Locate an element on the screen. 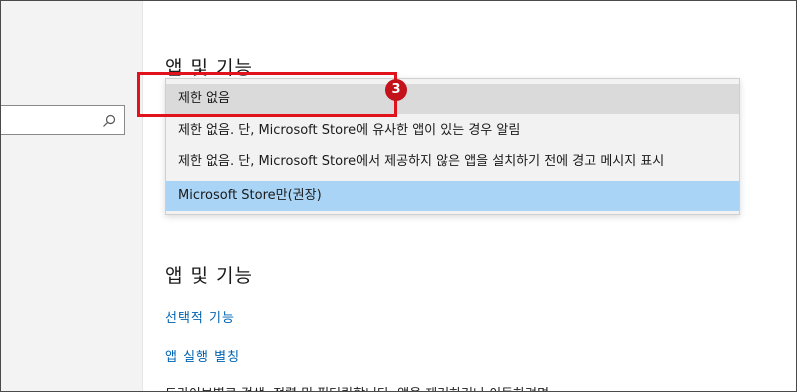  annotation-highlight-box is located at coordinates (267, 94).